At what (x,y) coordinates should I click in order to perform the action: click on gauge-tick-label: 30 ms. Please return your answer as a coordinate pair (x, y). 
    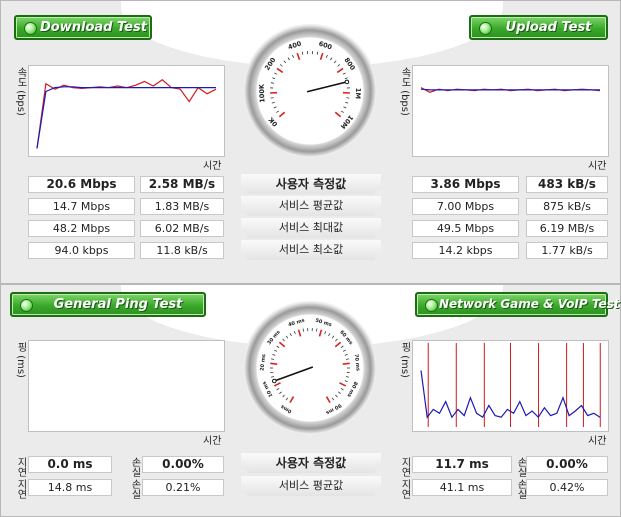
    Looking at the image, I should click on (273, 337).